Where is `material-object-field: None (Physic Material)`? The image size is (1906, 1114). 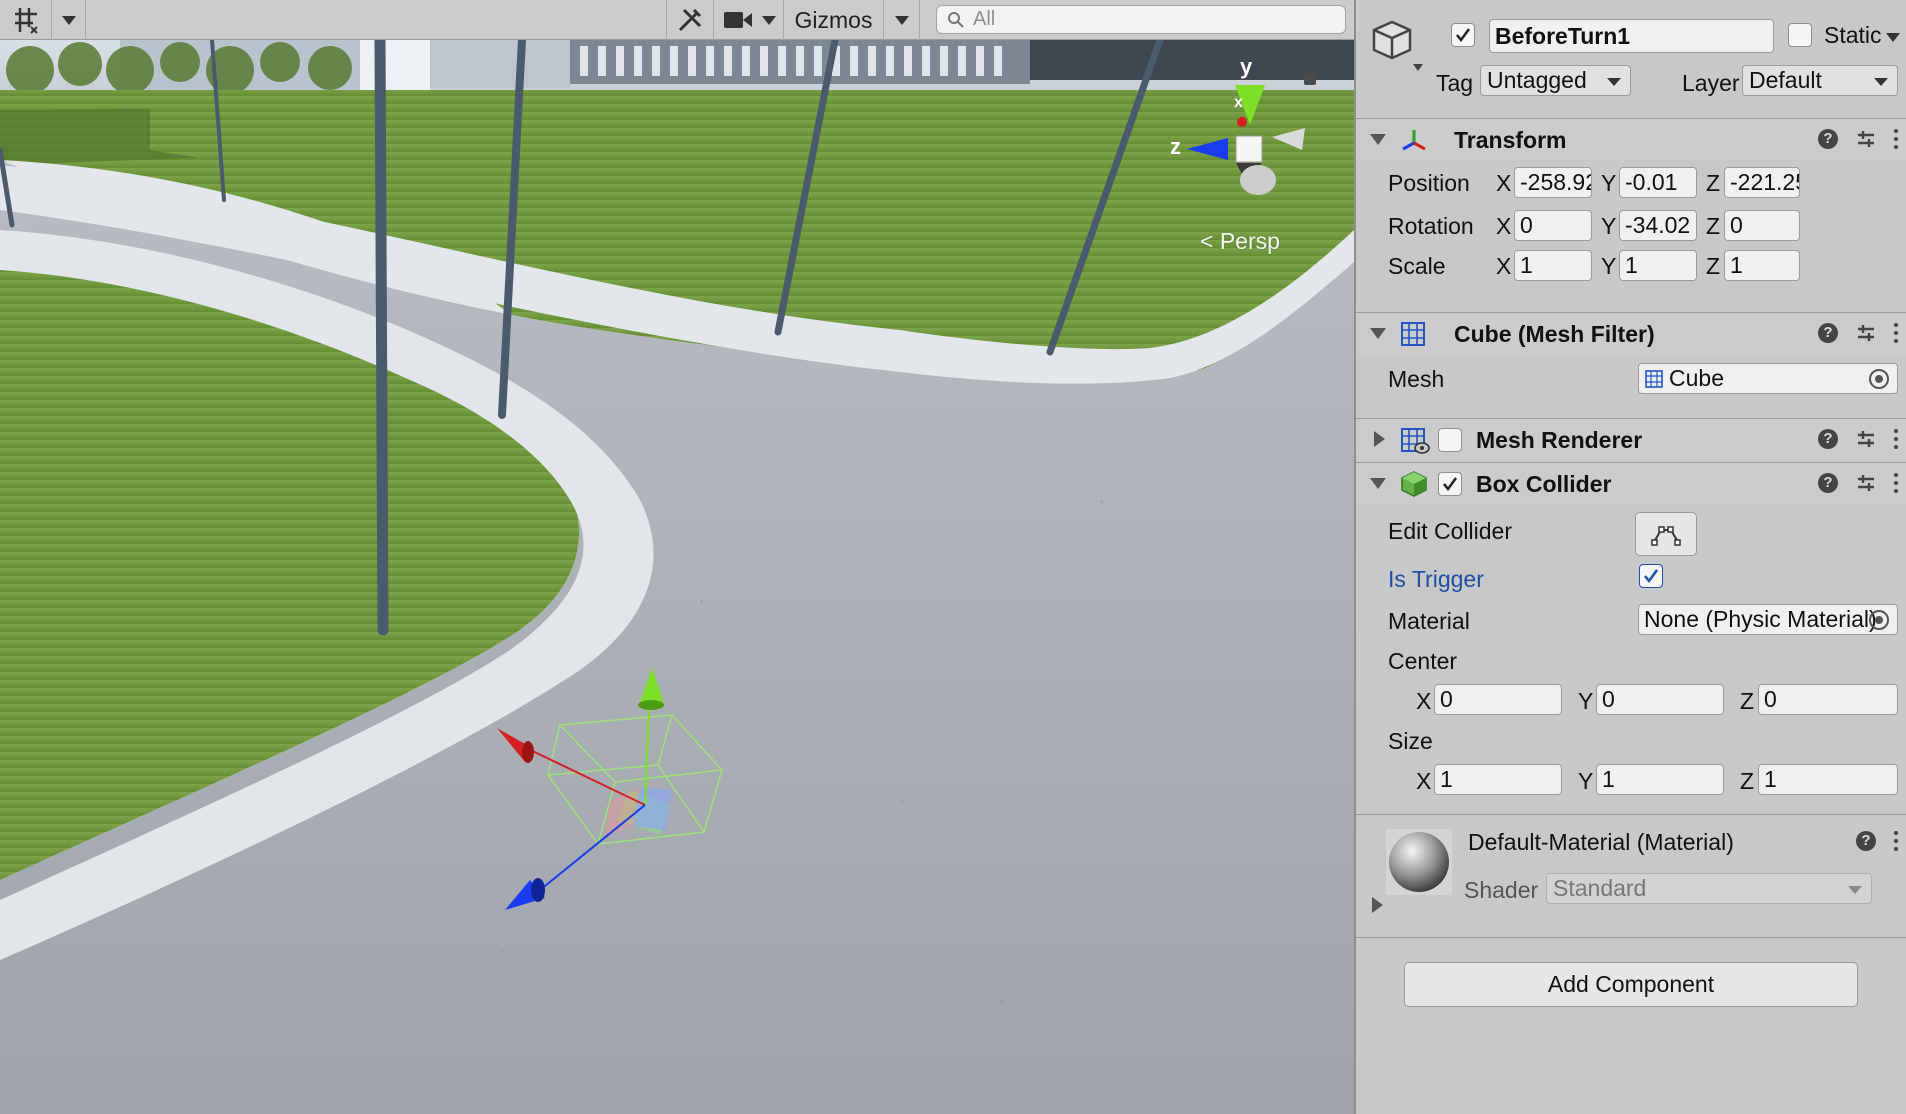 material-object-field: None (Physic Material) is located at coordinates (1768, 619).